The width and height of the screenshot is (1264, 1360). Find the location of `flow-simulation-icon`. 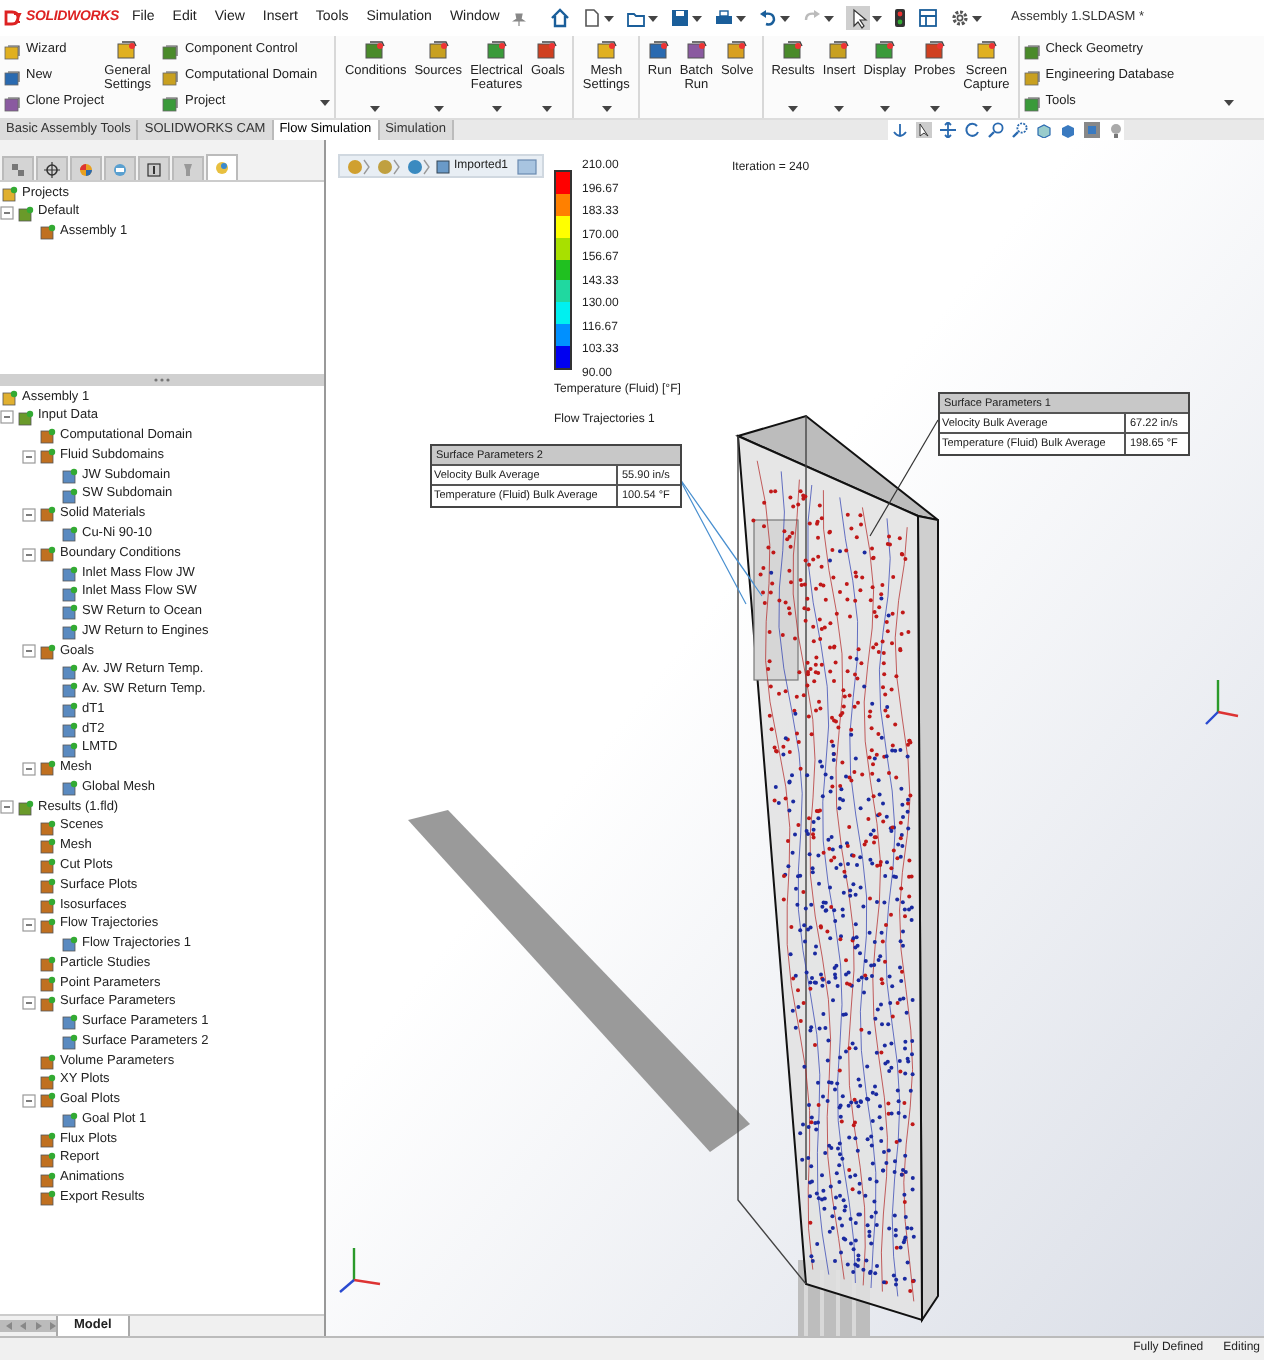

flow-simulation-icon is located at coordinates (222, 168).